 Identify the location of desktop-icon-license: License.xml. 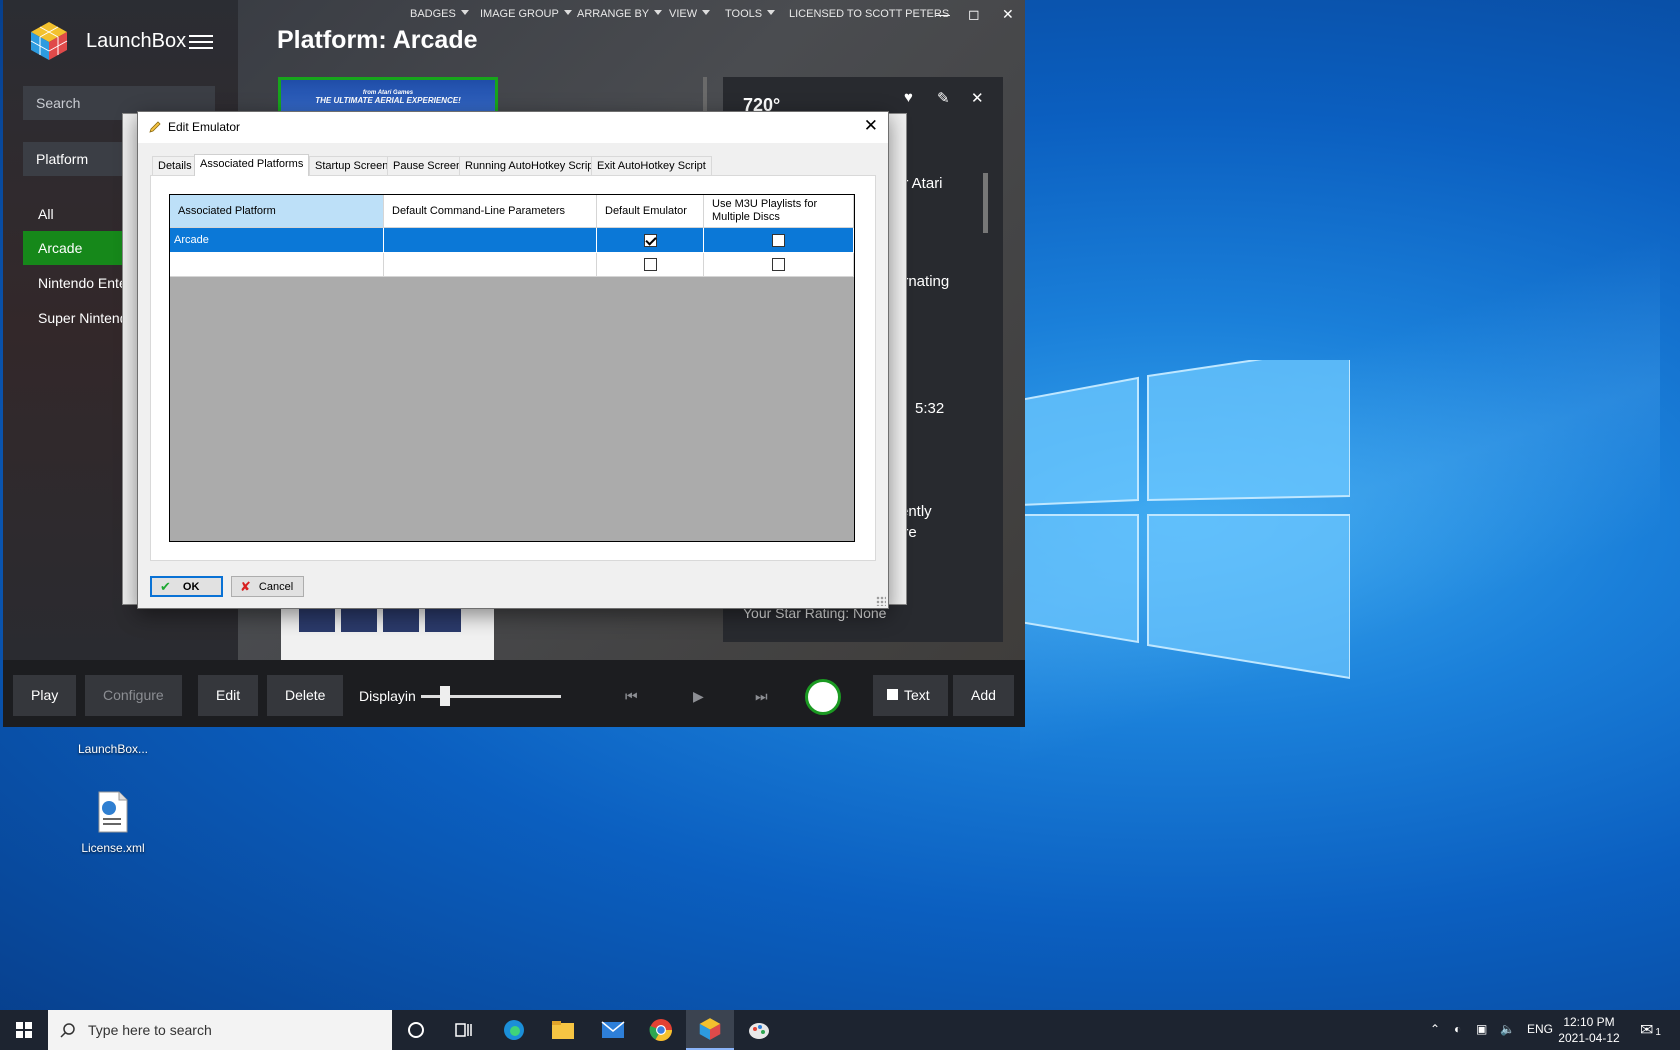
(113, 822).